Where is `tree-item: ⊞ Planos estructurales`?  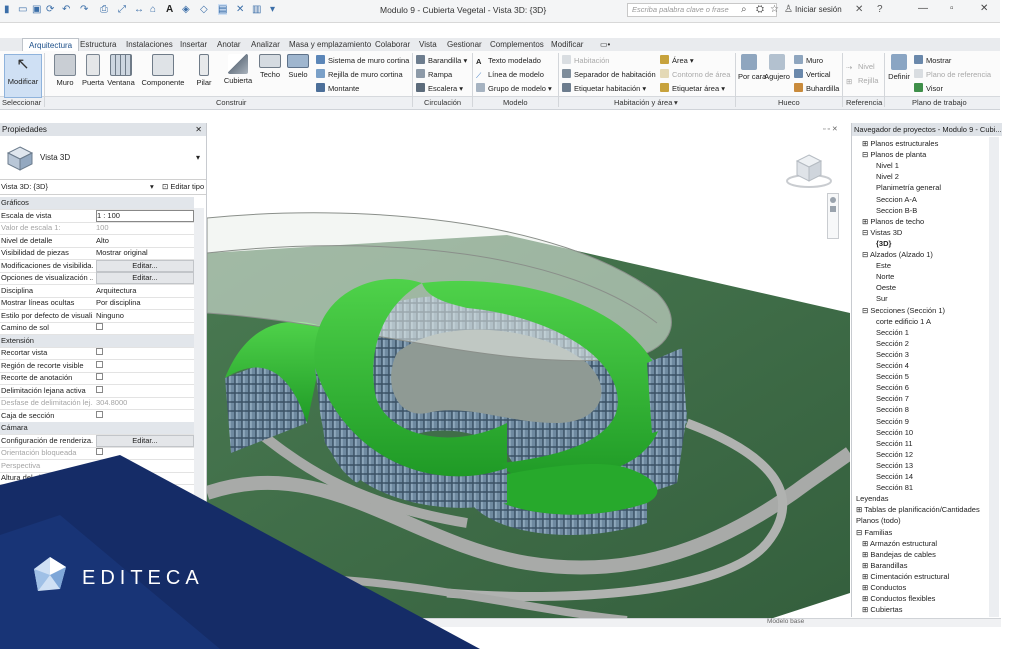
tree-item: ⊞ Planos estructurales is located at coordinates (900, 143).